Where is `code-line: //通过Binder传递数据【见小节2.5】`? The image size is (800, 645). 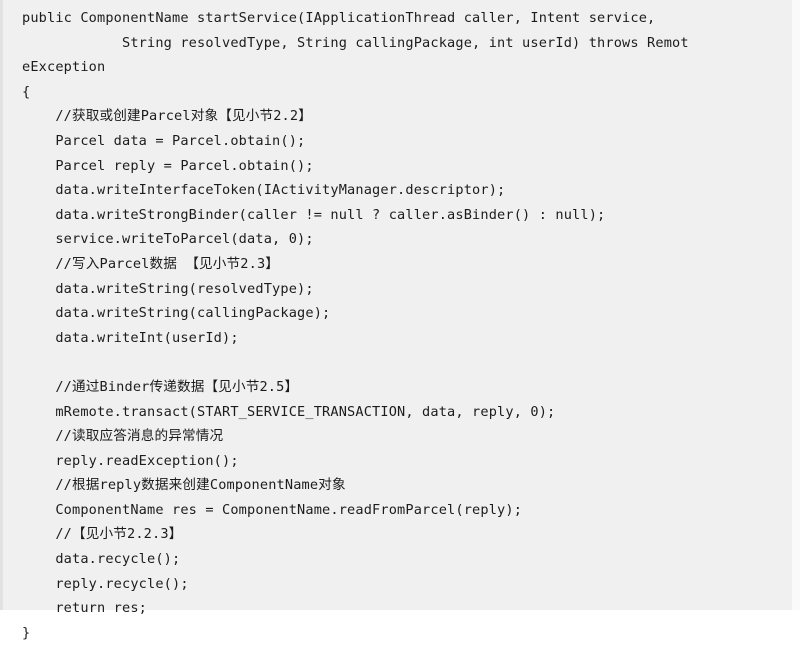 code-line: //通过Binder传递数据【见小节2.5】 is located at coordinates (160, 386).